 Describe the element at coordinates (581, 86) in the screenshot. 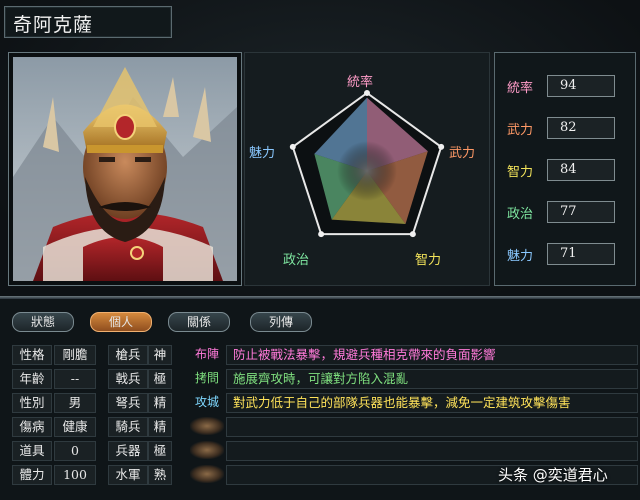

I see `stat-value-command: 94` at that location.